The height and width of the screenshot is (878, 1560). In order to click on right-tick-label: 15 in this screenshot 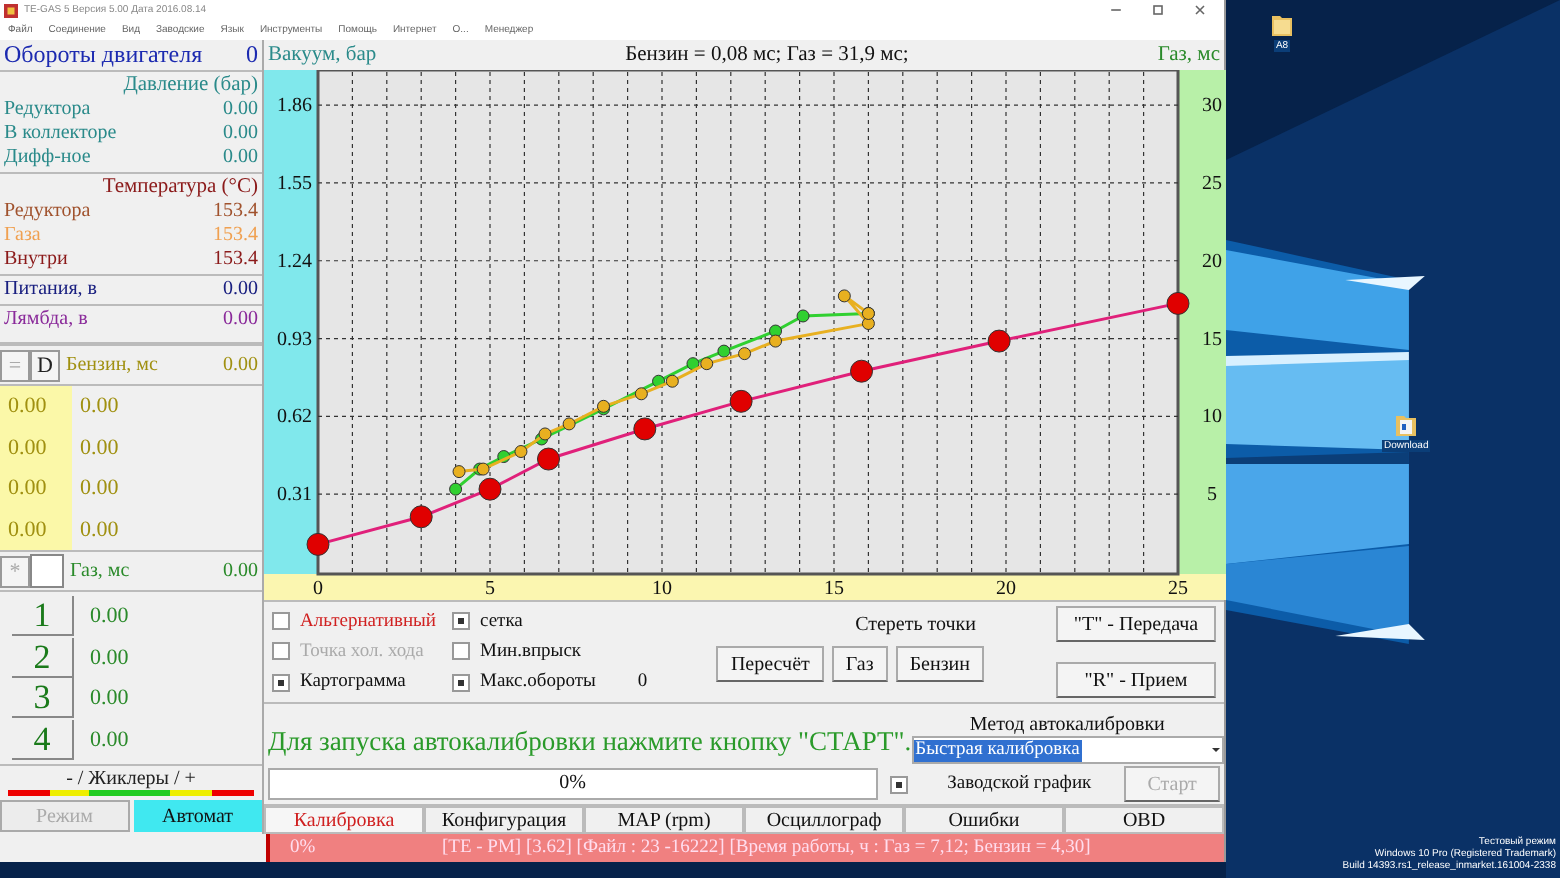, I will do `click(1212, 339)`.